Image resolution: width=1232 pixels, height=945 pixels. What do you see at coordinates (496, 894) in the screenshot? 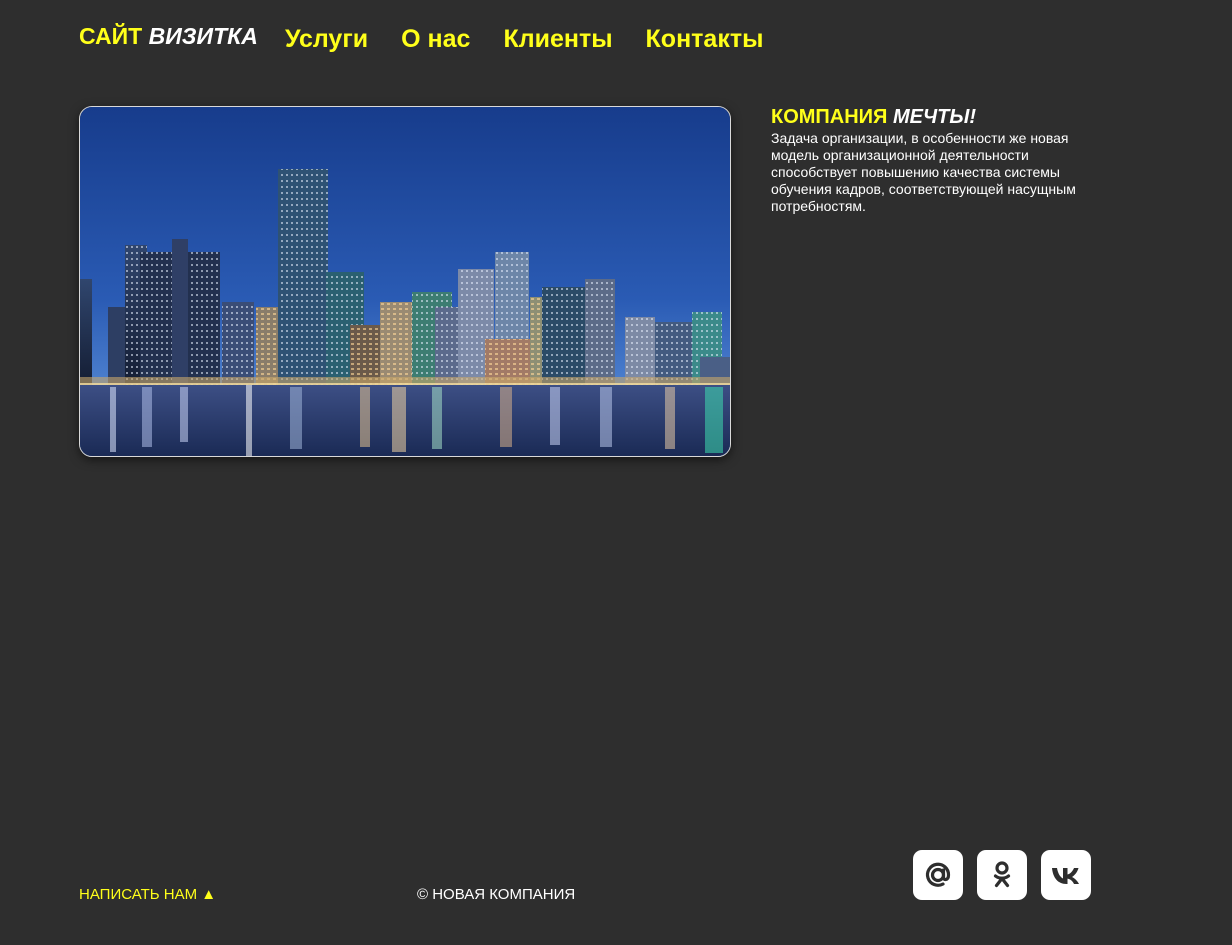
I see `copyright-text: © НОВАЯ КОМПАНИЯ` at bounding box center [496, 894].